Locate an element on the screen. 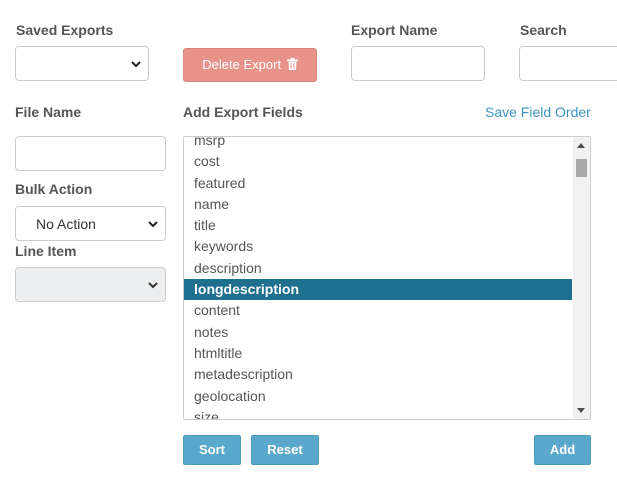  file-name-label: File Name is located at coordinates (48, 112).